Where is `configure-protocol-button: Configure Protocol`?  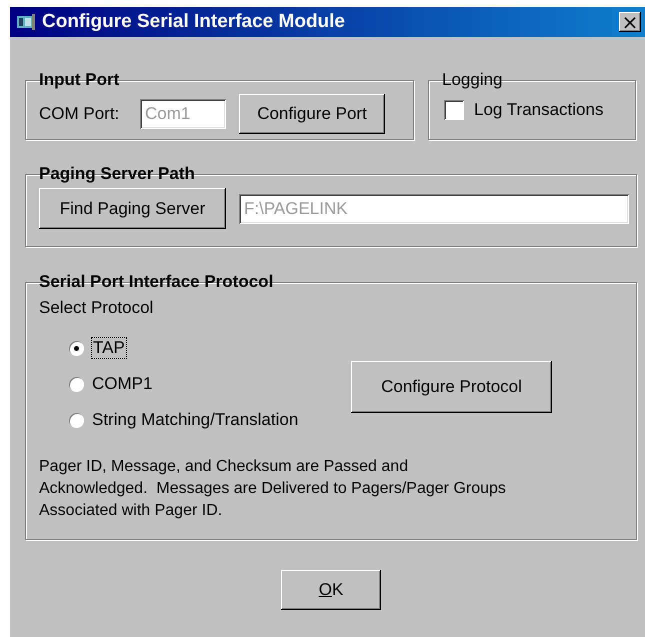
configure-protocol-button: Configure Protocol is located at coordinates (451, 387).